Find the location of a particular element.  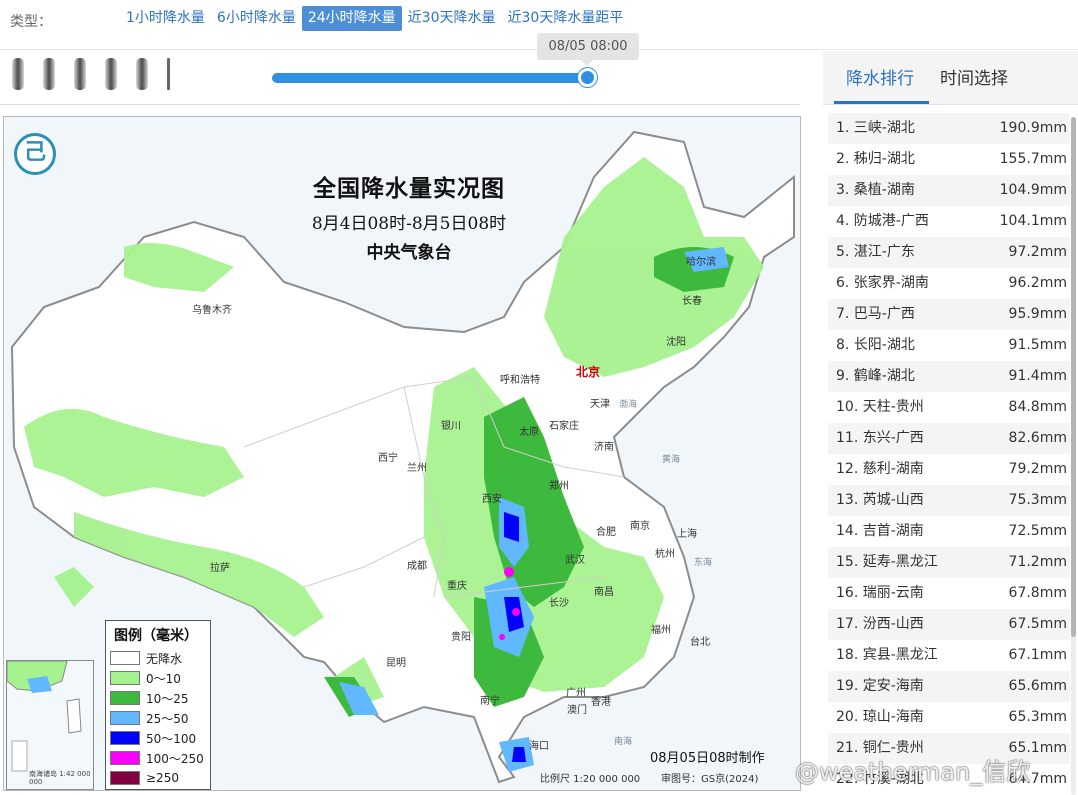

ranking-scrollbar is located at coordinates (1073, 456).